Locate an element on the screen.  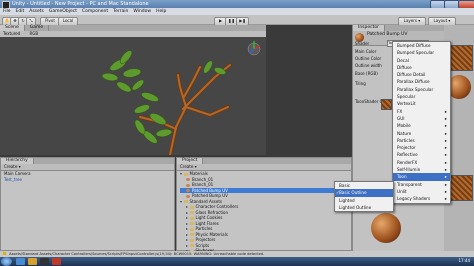
material-icon is located at coordinates (188, 185).